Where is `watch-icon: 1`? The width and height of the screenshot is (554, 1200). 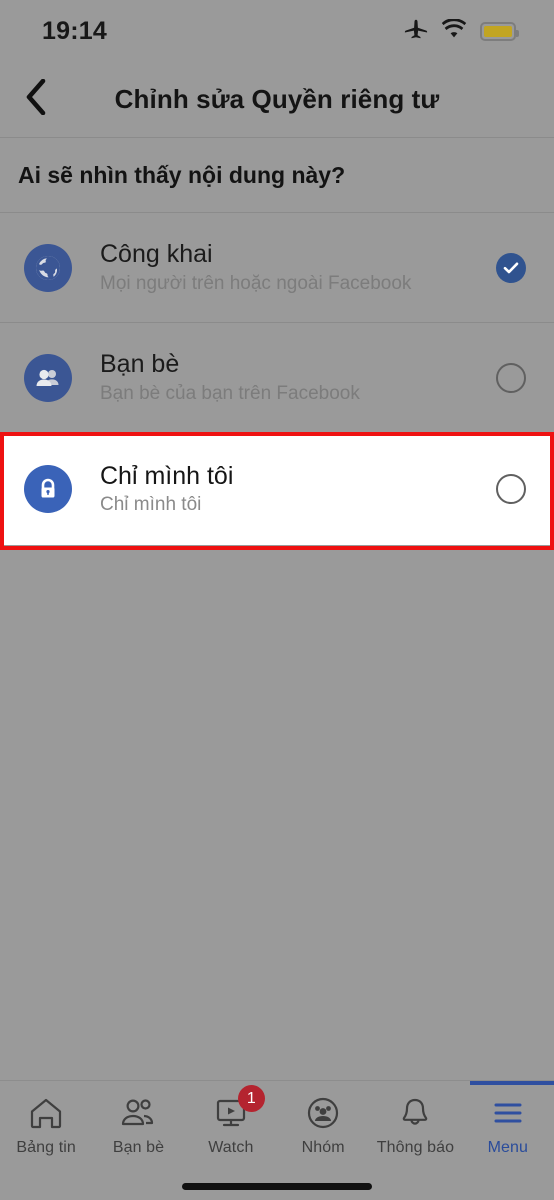
watch-icon: 1 is located at coordinates (239, 1108).